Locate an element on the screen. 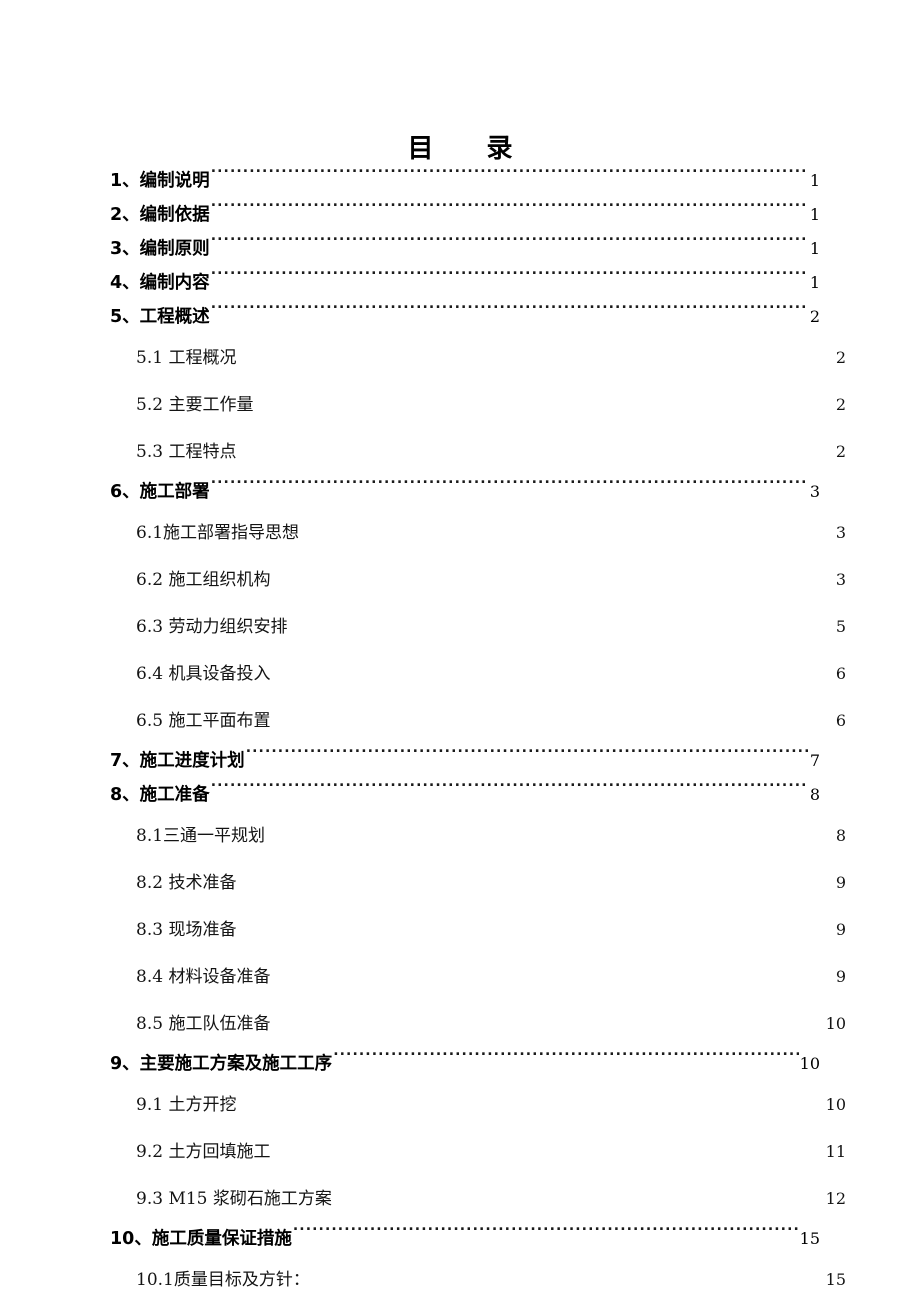 This screenshot has width=920, height=1302. toc-entry: 6、施工部署 3 is located at coordinates (469, 492).